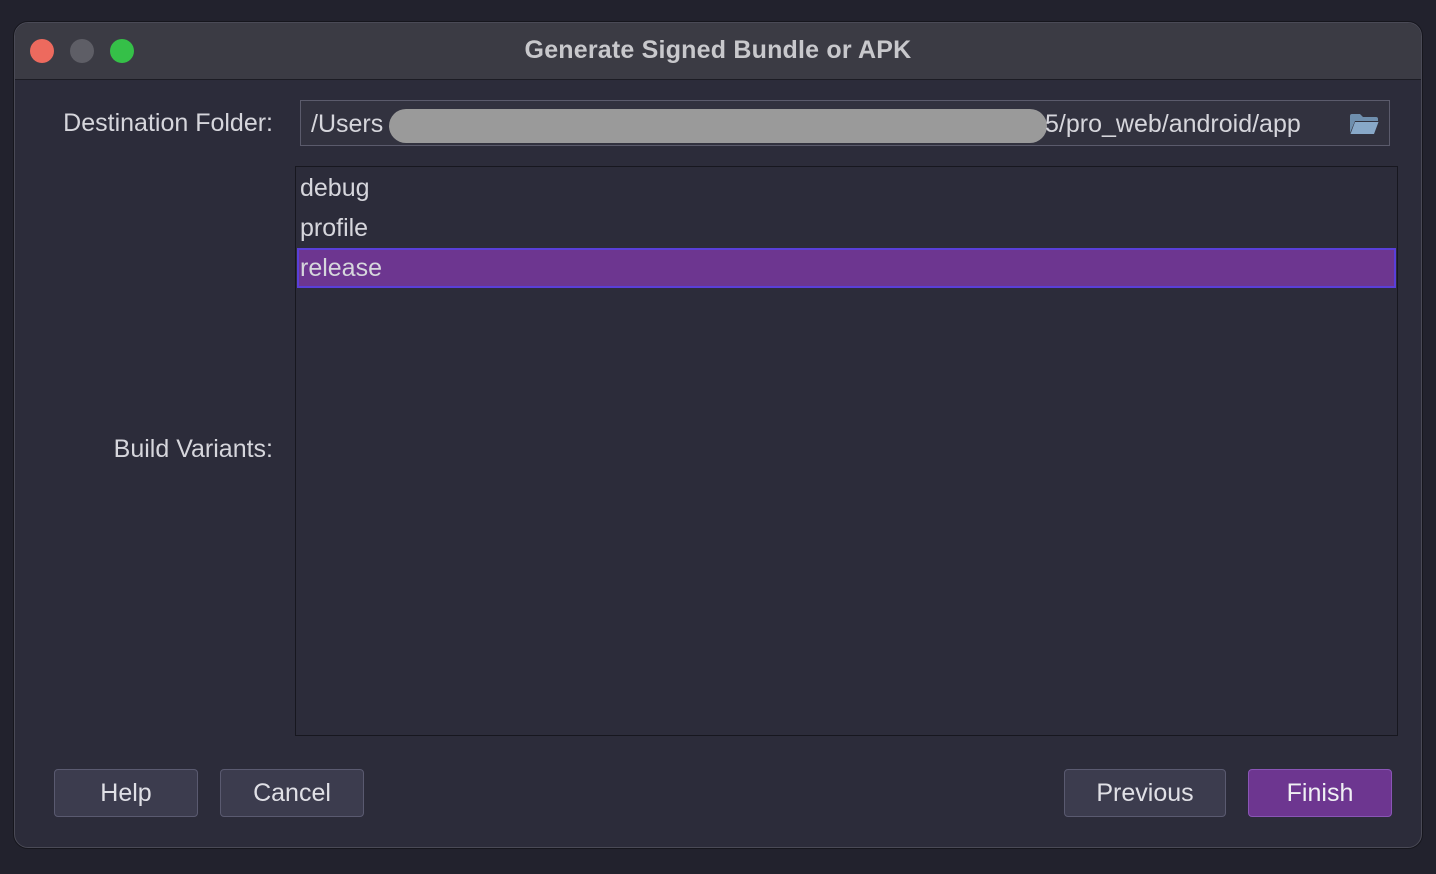 This screenshot has width=1436, height=874. Describe the element at coordinates (1173, 124) in the screenshot. I see `path-text-end: 5/pro_web/android/app` at that location.